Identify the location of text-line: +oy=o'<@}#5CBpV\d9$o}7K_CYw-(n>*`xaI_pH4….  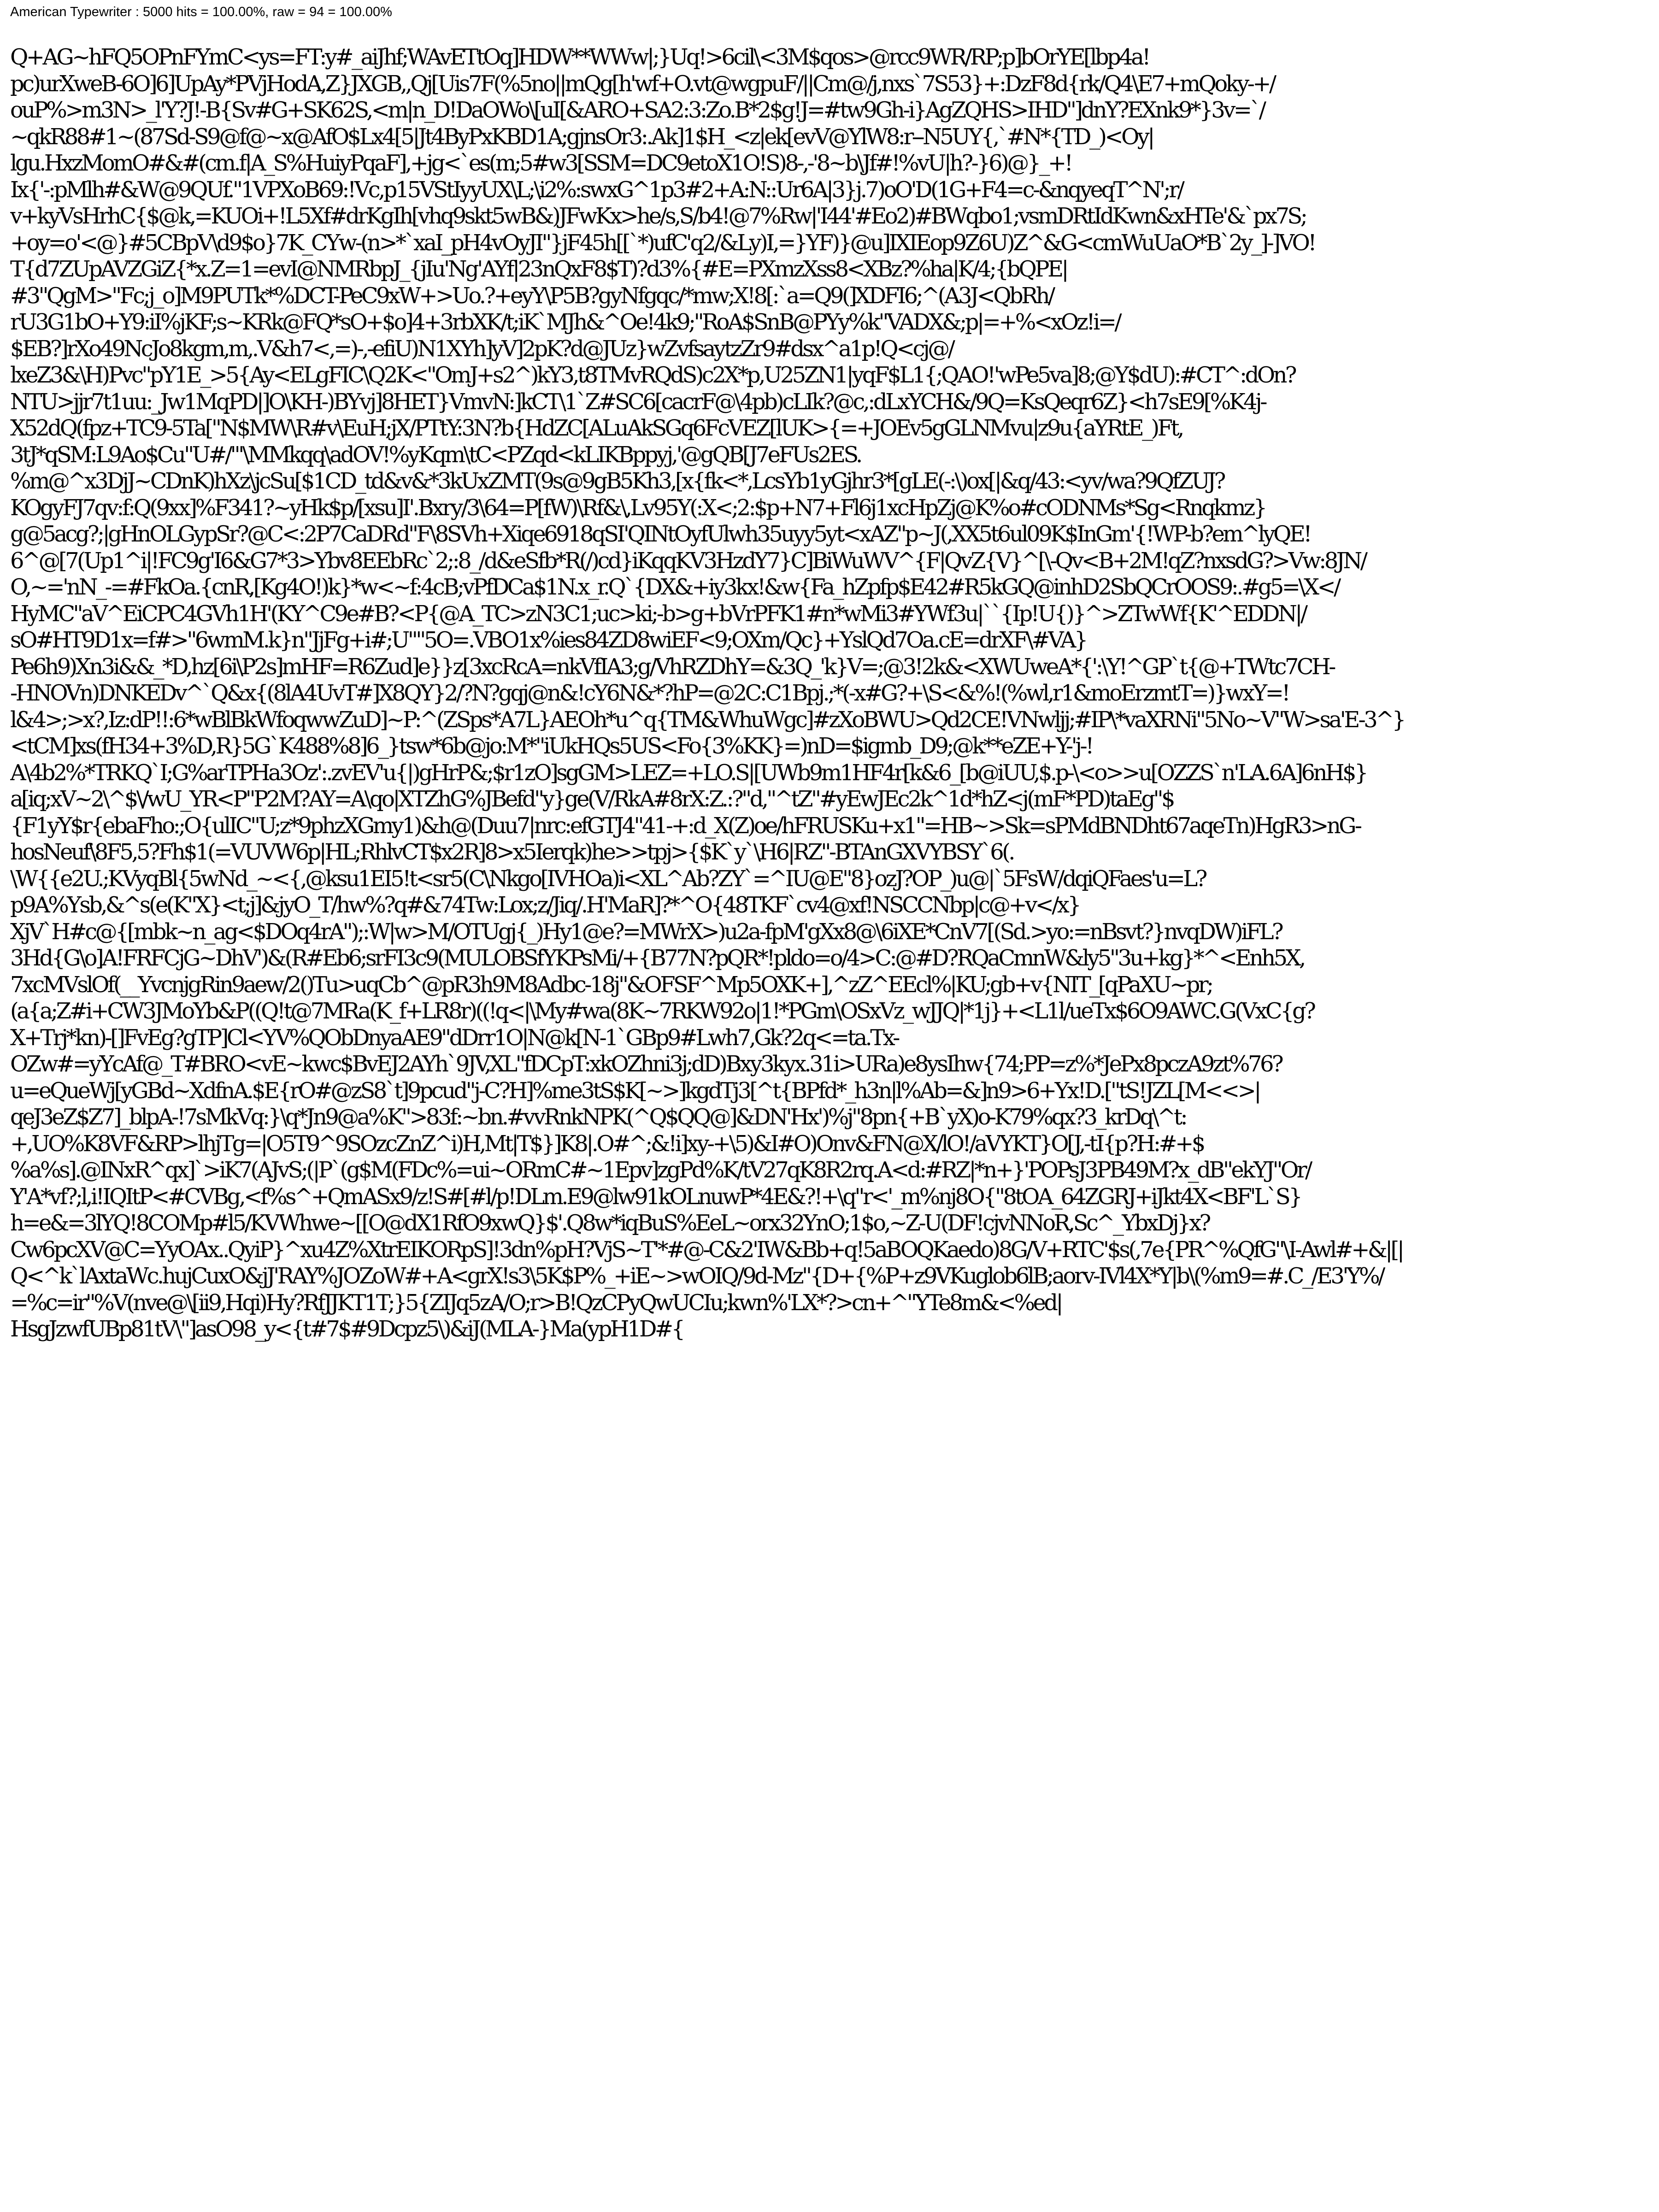
(663, 242).